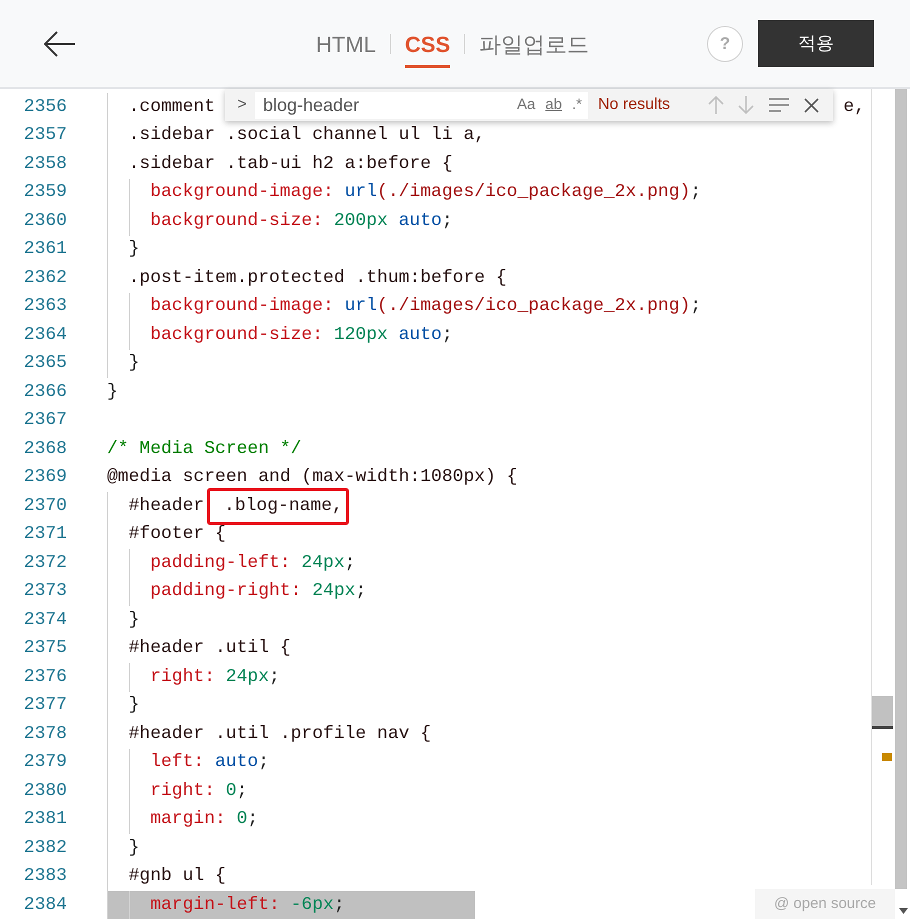  What do you see at coordinates (44, 136) in the screenshot?
I see `line-number: 2357` at bounding box center [44, 136].